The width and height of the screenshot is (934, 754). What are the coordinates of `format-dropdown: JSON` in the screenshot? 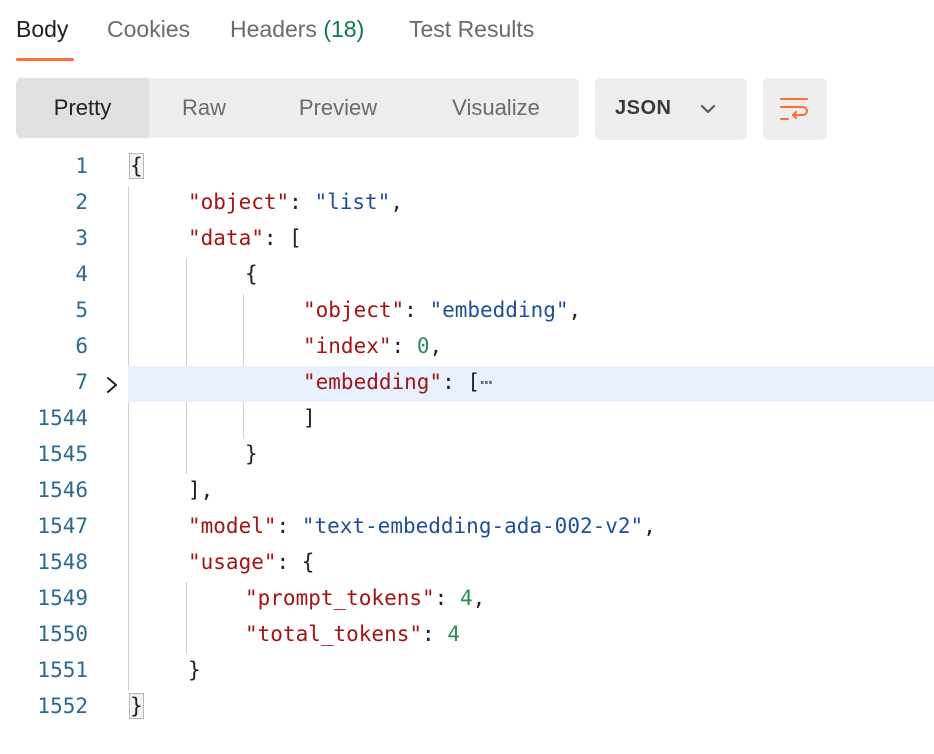 It's located at (671, 109).